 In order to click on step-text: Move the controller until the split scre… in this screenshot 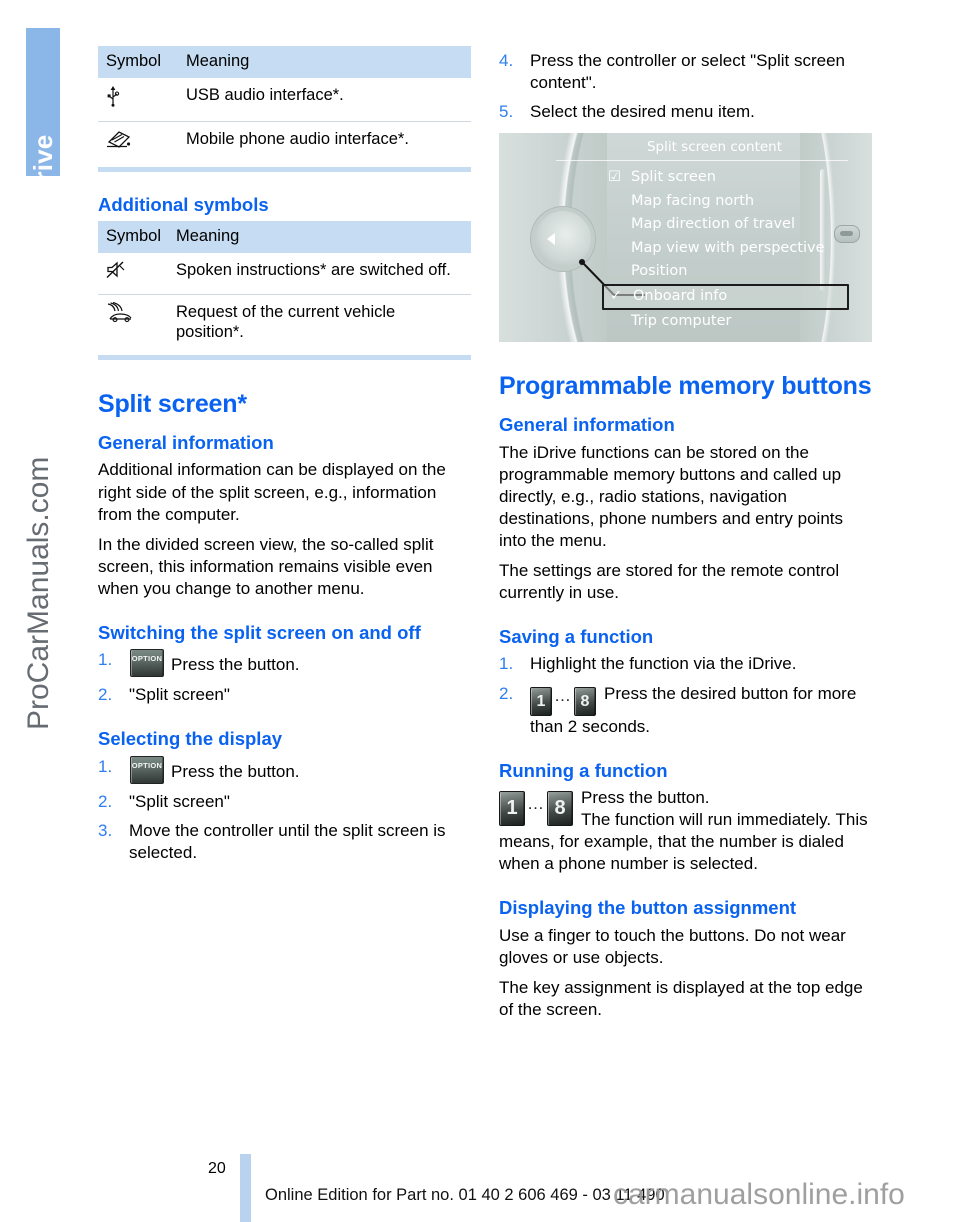, I will do `click(287, 841)`.